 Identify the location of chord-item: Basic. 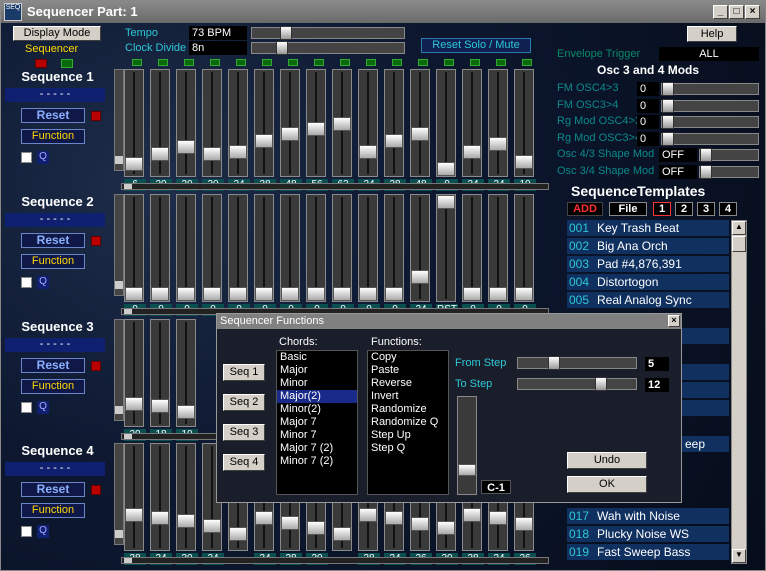
(317, 357).